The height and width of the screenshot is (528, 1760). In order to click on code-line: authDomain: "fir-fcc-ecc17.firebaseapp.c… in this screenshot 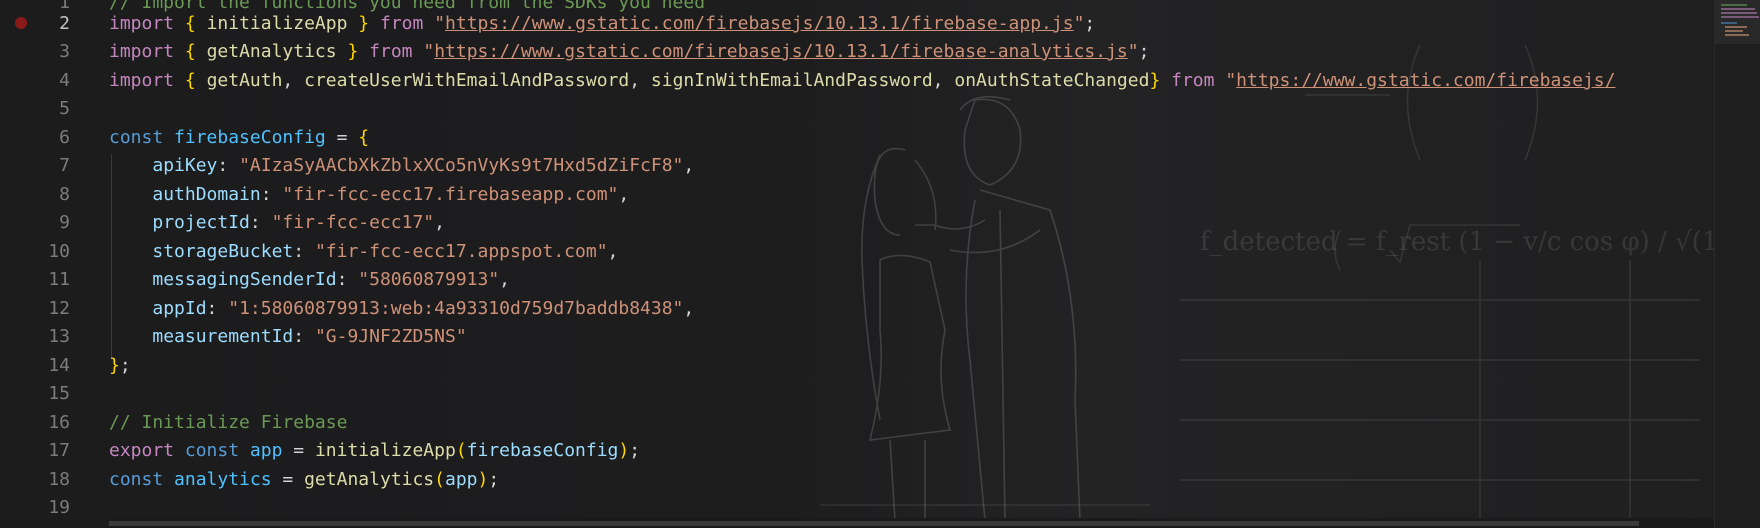, I will do `click(391, 194)`.